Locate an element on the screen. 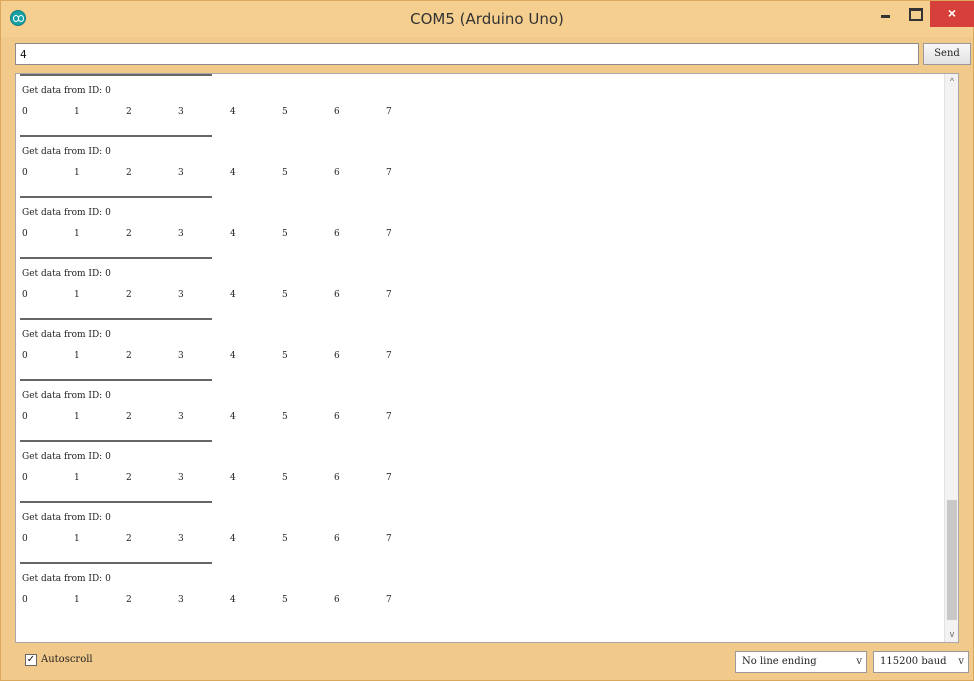  send-button: Send is located at coordinates (947, 54).